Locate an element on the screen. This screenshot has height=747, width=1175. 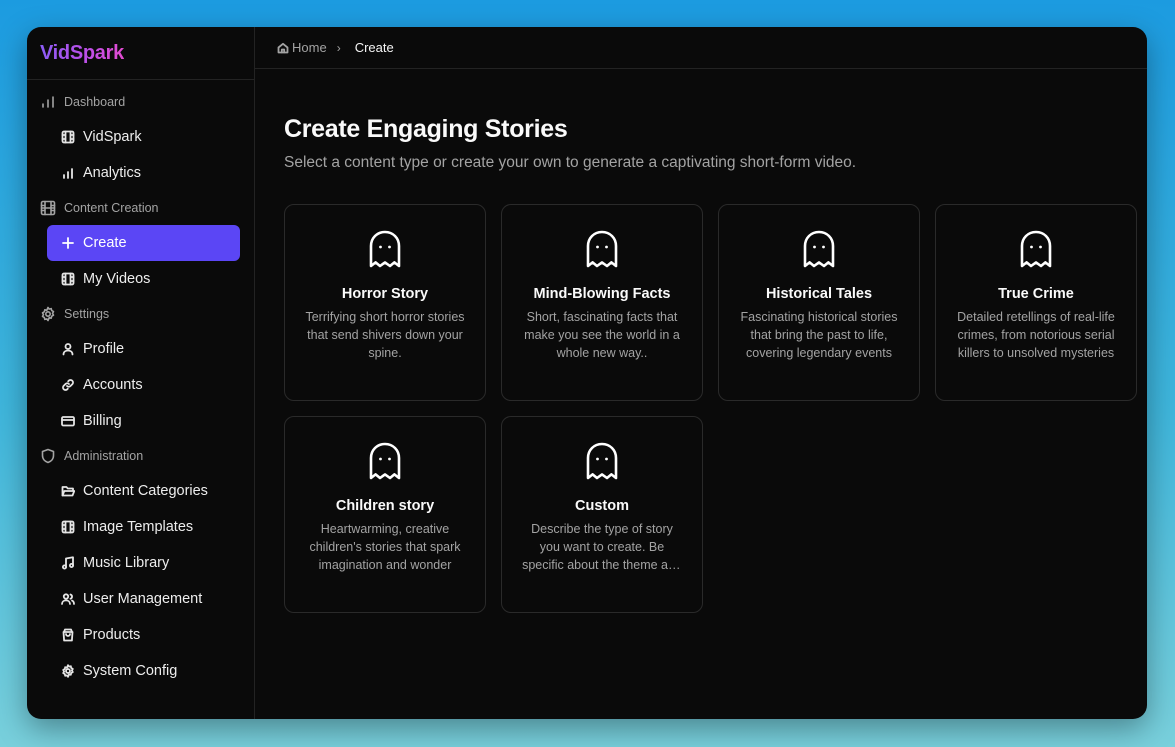
sidebar-item-profile: Profile is located at coordinates (143, 349).